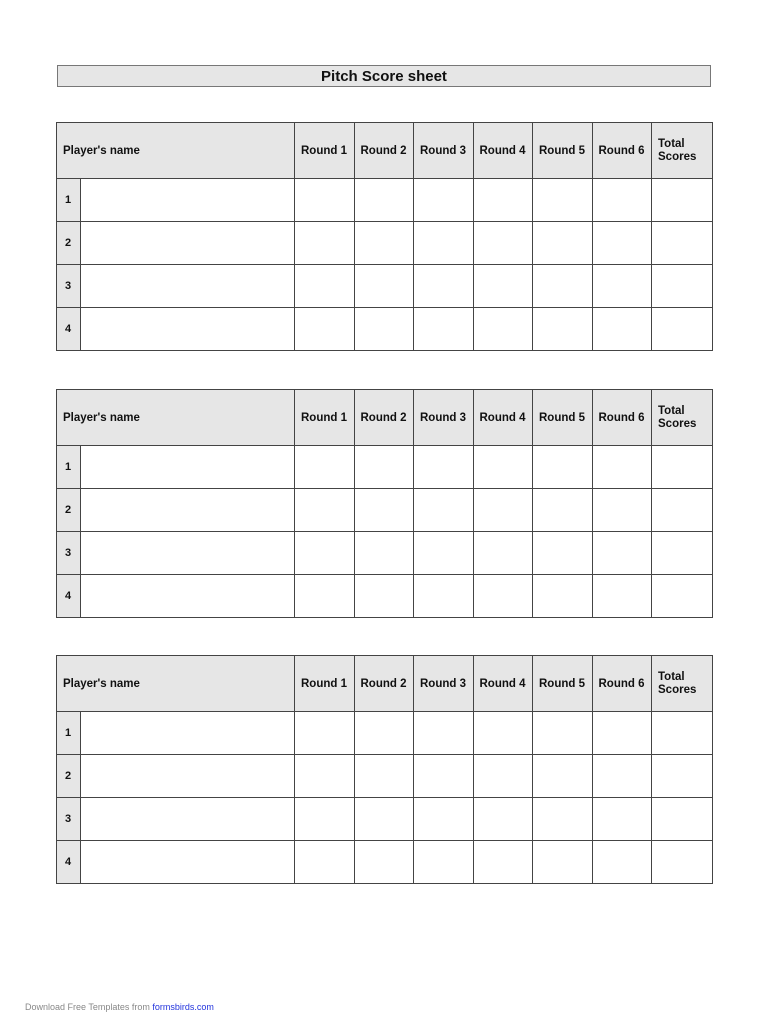 The width and height of the screenshot is (768, 1024). I want to click on footer-link: formsbirds.com, so click(183, 1007).